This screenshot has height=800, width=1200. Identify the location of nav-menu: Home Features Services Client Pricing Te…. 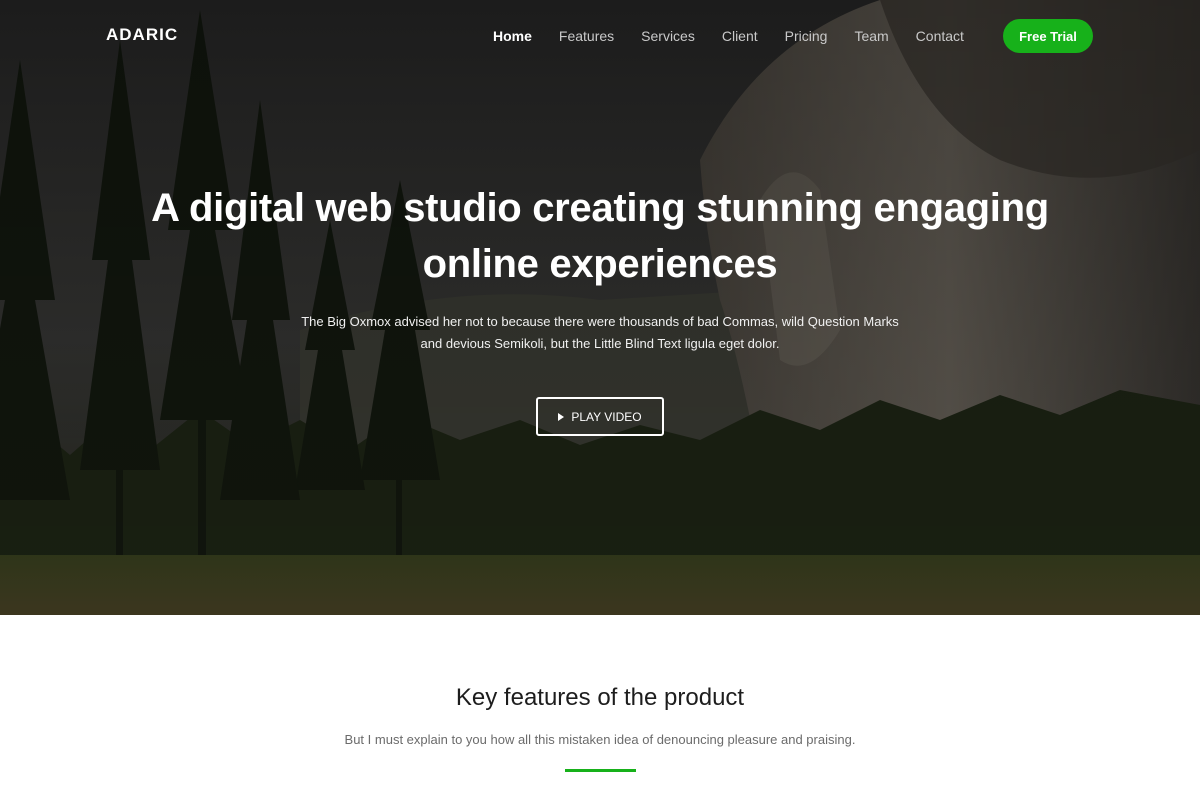
(734, 36).